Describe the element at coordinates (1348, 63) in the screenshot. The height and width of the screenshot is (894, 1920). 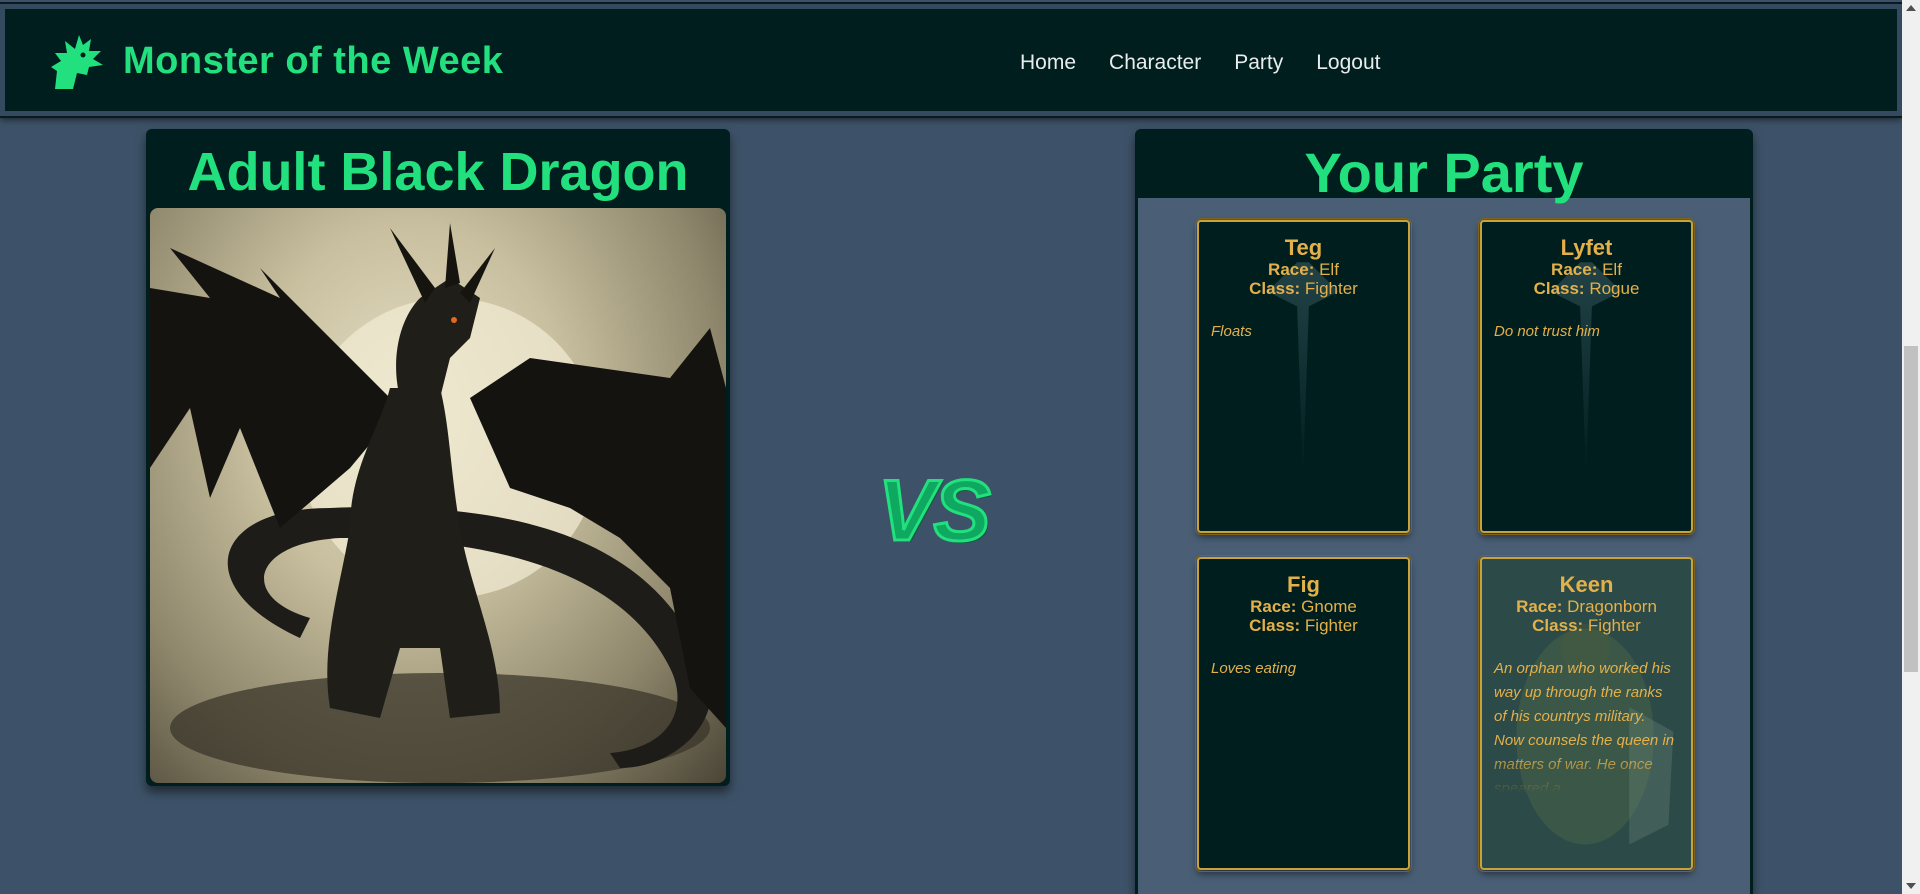
I see `nav-logout-link: Logout` at that location.